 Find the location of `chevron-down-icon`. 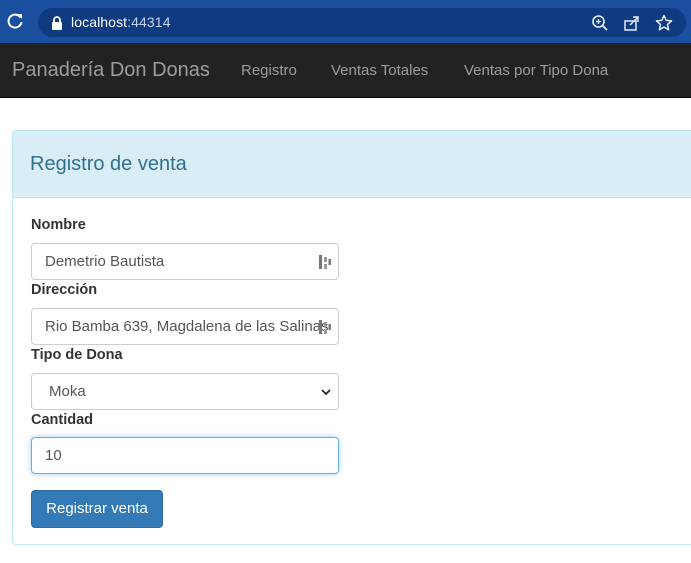

chevron-down-icon is located at coordinates (326, 392).